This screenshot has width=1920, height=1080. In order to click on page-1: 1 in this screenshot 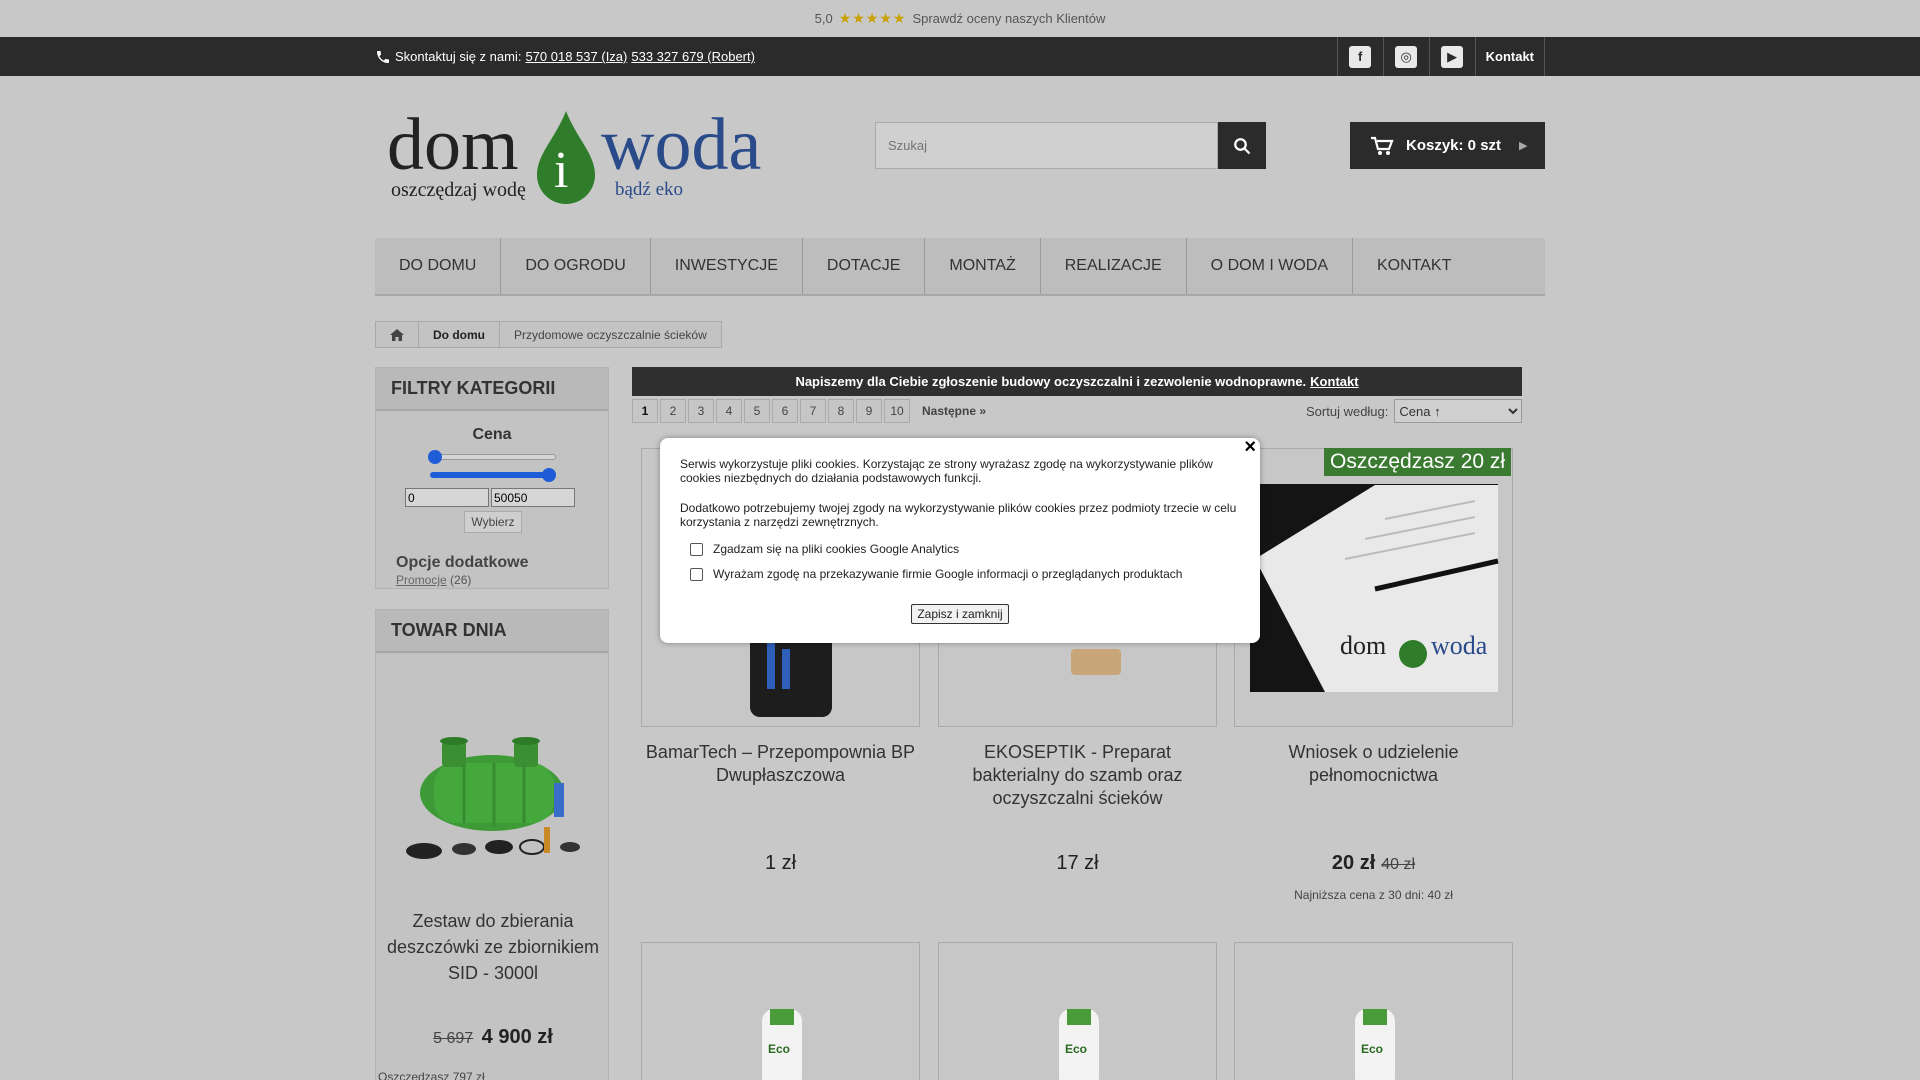, I will do `click(645, 411)`.